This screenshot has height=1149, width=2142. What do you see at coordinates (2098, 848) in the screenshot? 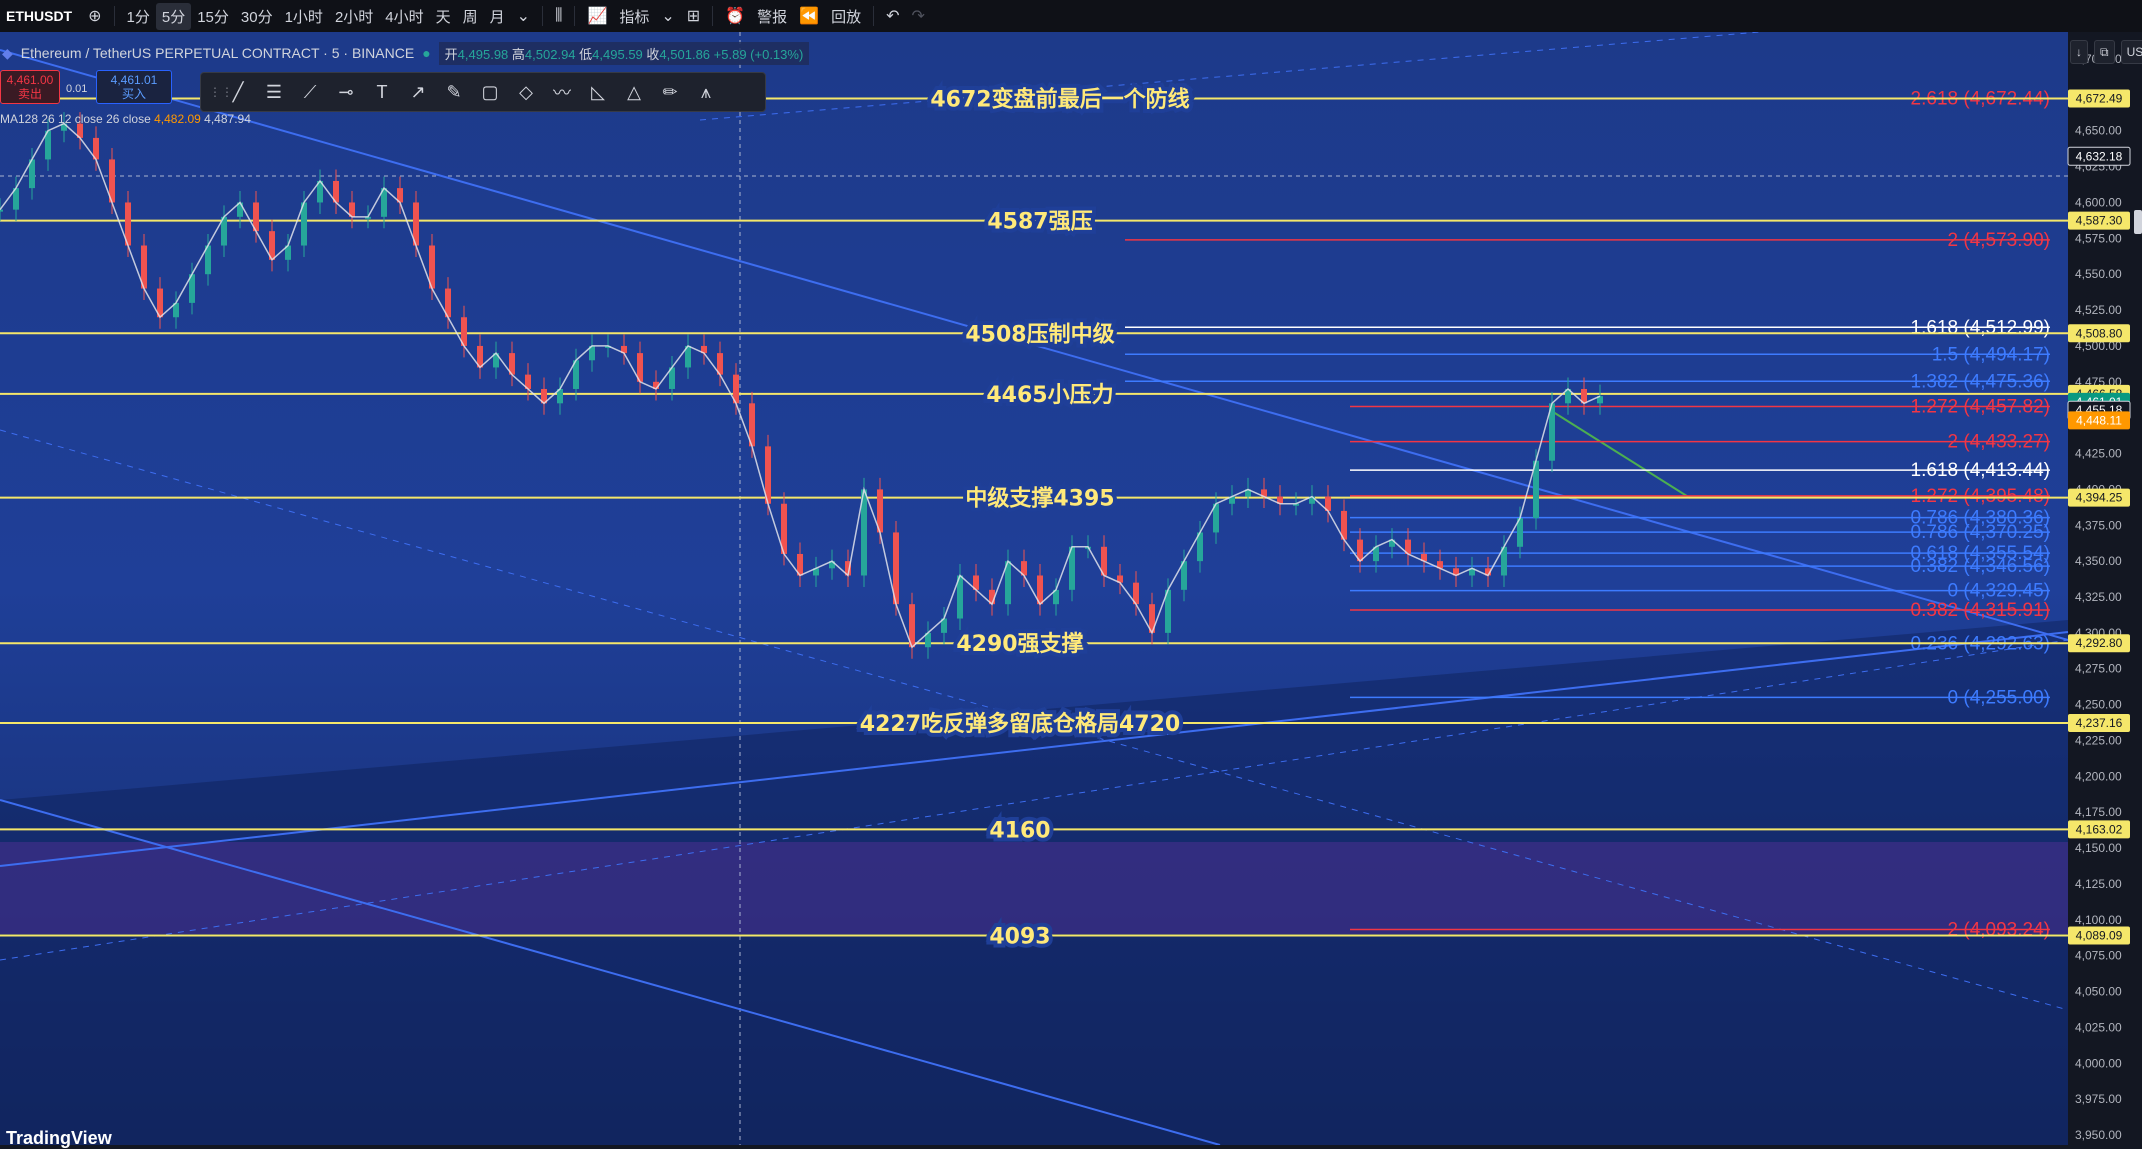
I see `price-tick: 4,150.00` at bounding box center [2098, 848].